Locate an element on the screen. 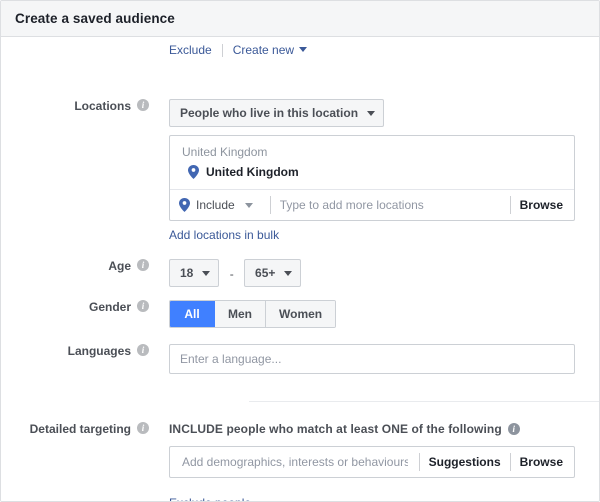 The image size is (600, 502). gender-row: Gender i All Men Women is located at coordinates (300, 314).